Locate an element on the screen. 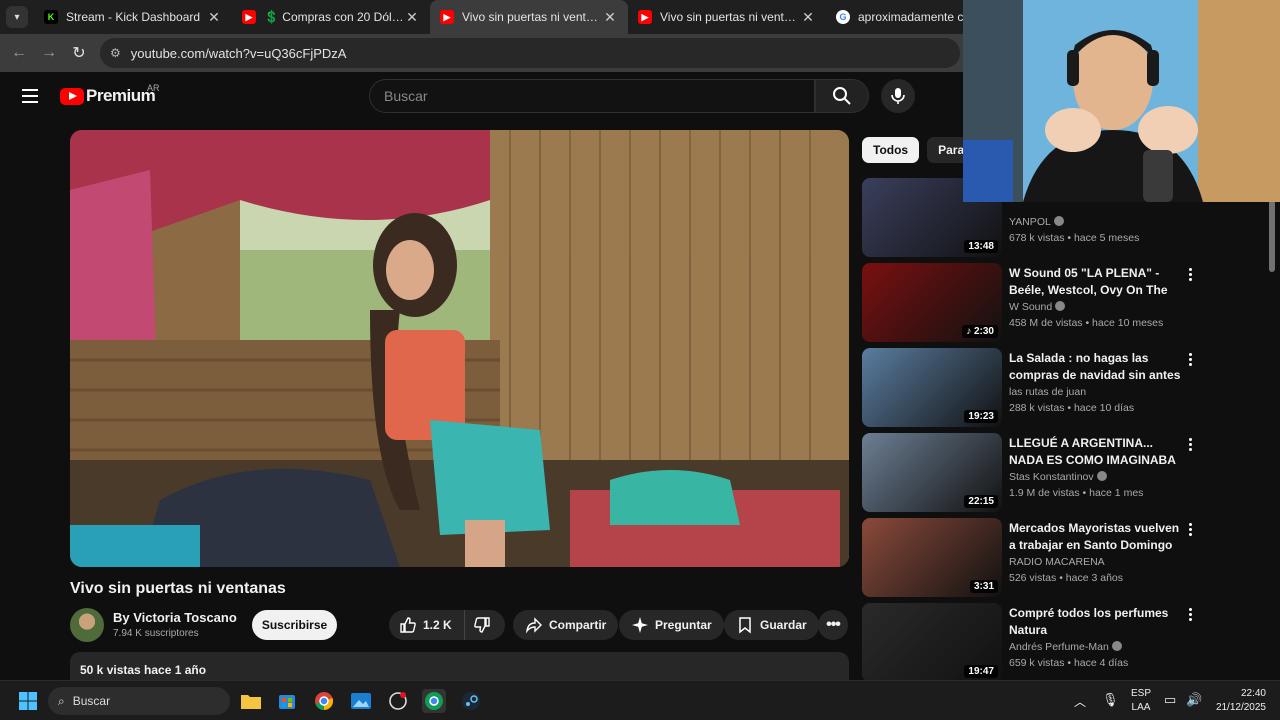 The width and height of the screenshot is (1280, 720). recommendation-channel: W Sound is located at coordinates (1037, 307).